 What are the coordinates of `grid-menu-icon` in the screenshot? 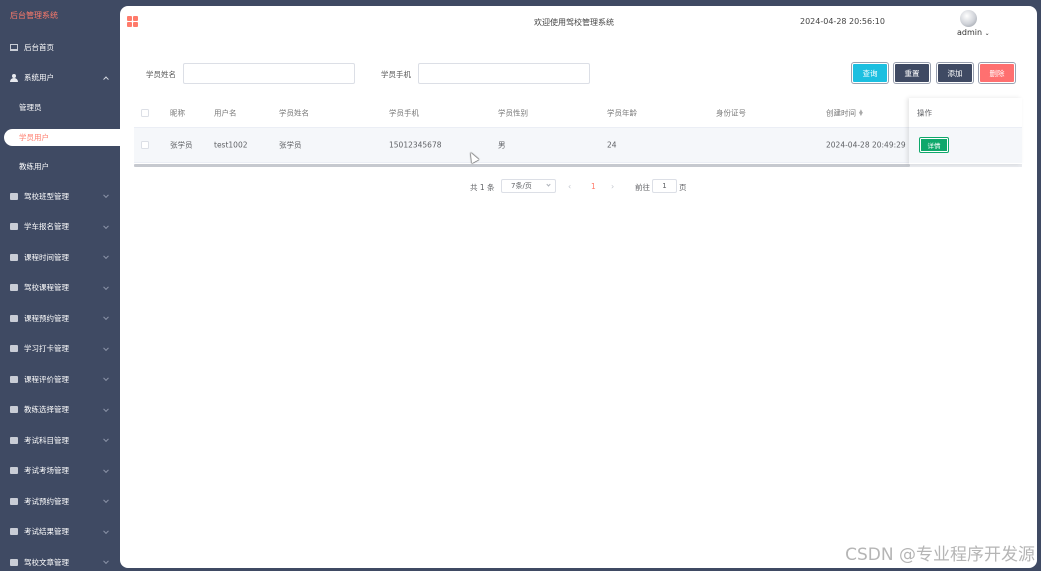 It's located at (132, 21).